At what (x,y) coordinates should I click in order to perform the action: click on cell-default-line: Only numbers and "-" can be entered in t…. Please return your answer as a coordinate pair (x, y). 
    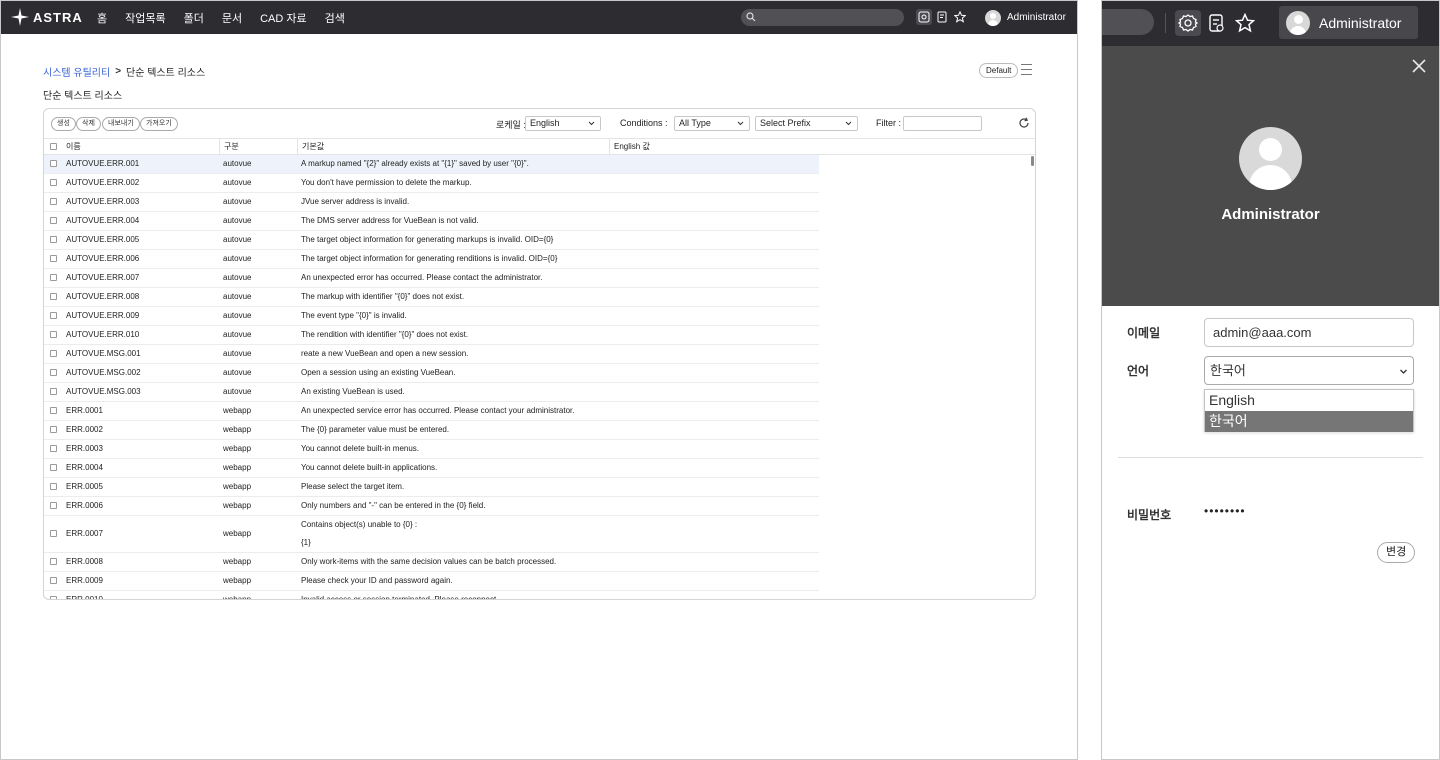
    Looking at the image, I should click on (393, 505).